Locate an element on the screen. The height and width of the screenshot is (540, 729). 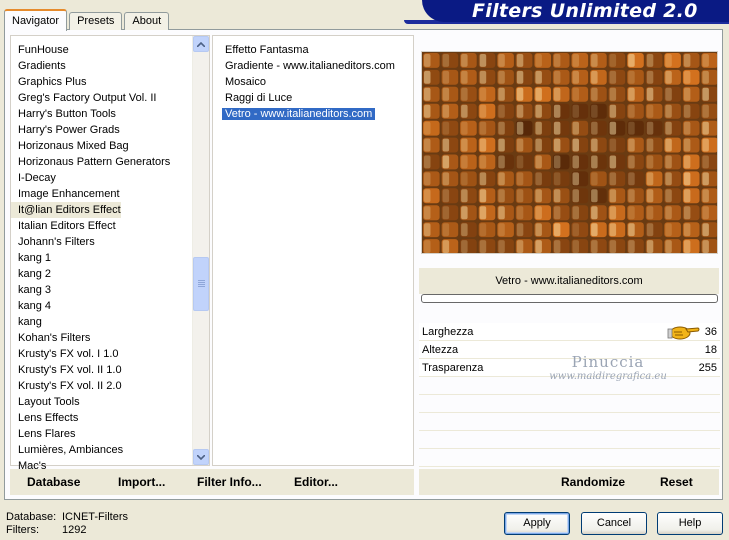
tab-bar: Navigator Presets About is located at coordinates (87, 19).